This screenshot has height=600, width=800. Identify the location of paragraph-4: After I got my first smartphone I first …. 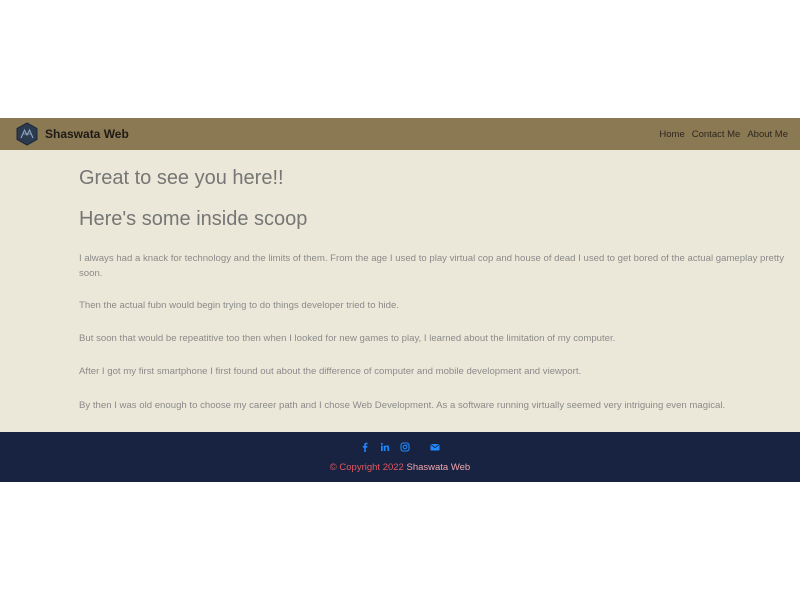
(330, 371).